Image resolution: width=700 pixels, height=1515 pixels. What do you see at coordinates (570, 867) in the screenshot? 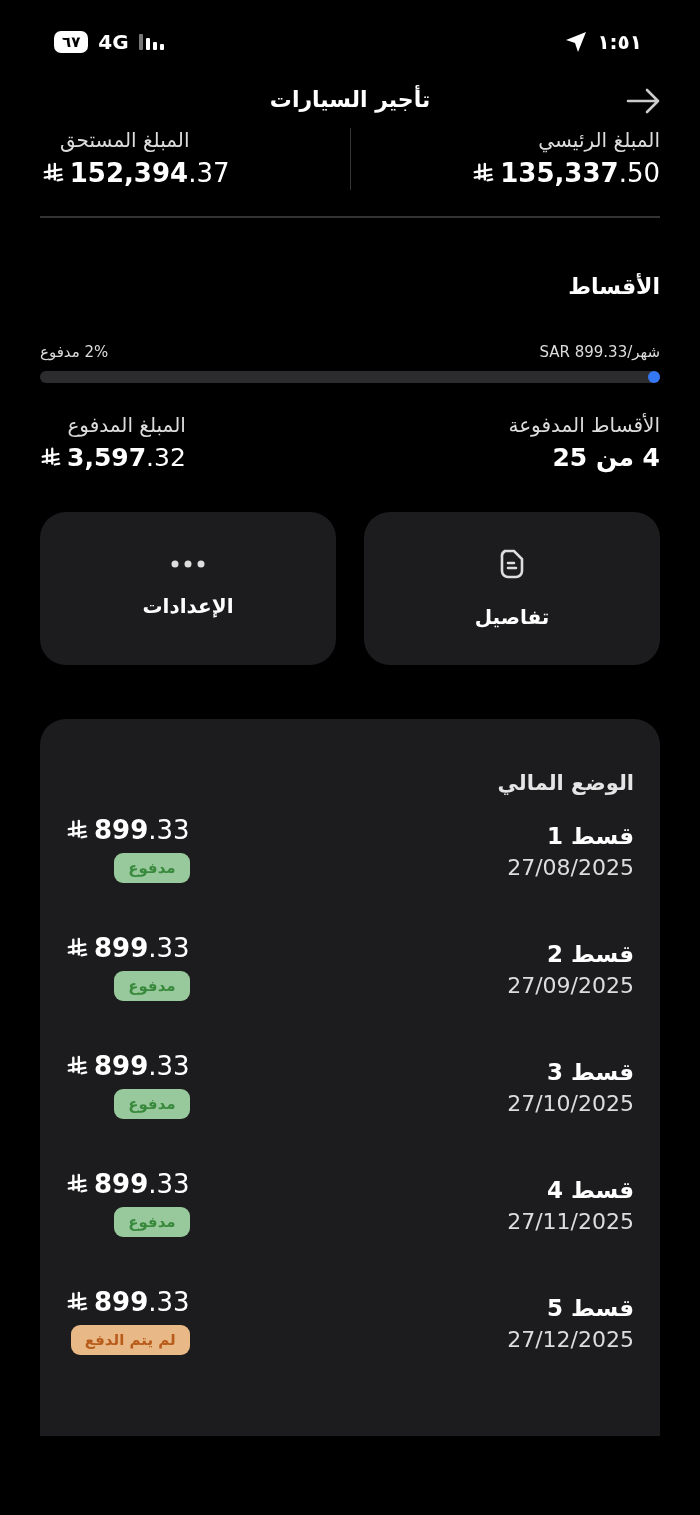
I see `installment-date: 27/08/2025` at bounding box center [570, 867].